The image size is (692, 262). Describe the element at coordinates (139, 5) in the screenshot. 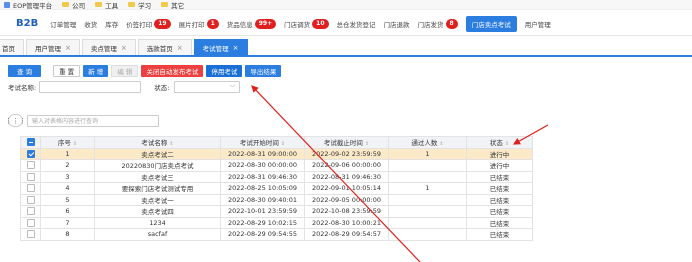

I see `bookmark-study: 学习` at that location.